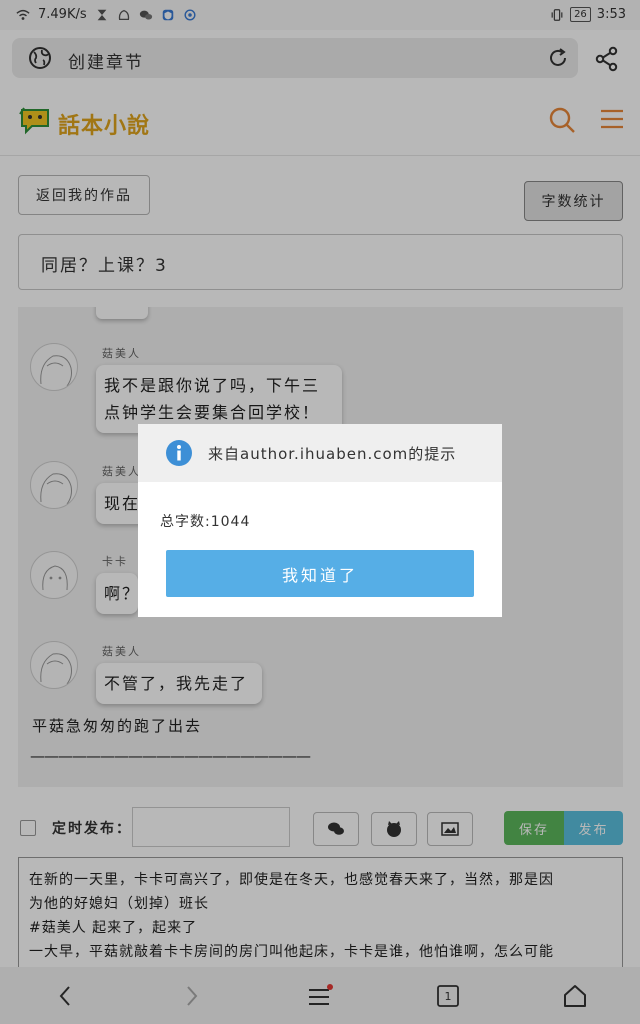  What do you see at coordinates (320, 520) in the screenshot?
I see `alert-dialog: 来自author.ihuaben.com的提示 总字数:1044 我知道了` at bounding box center [320, 520].